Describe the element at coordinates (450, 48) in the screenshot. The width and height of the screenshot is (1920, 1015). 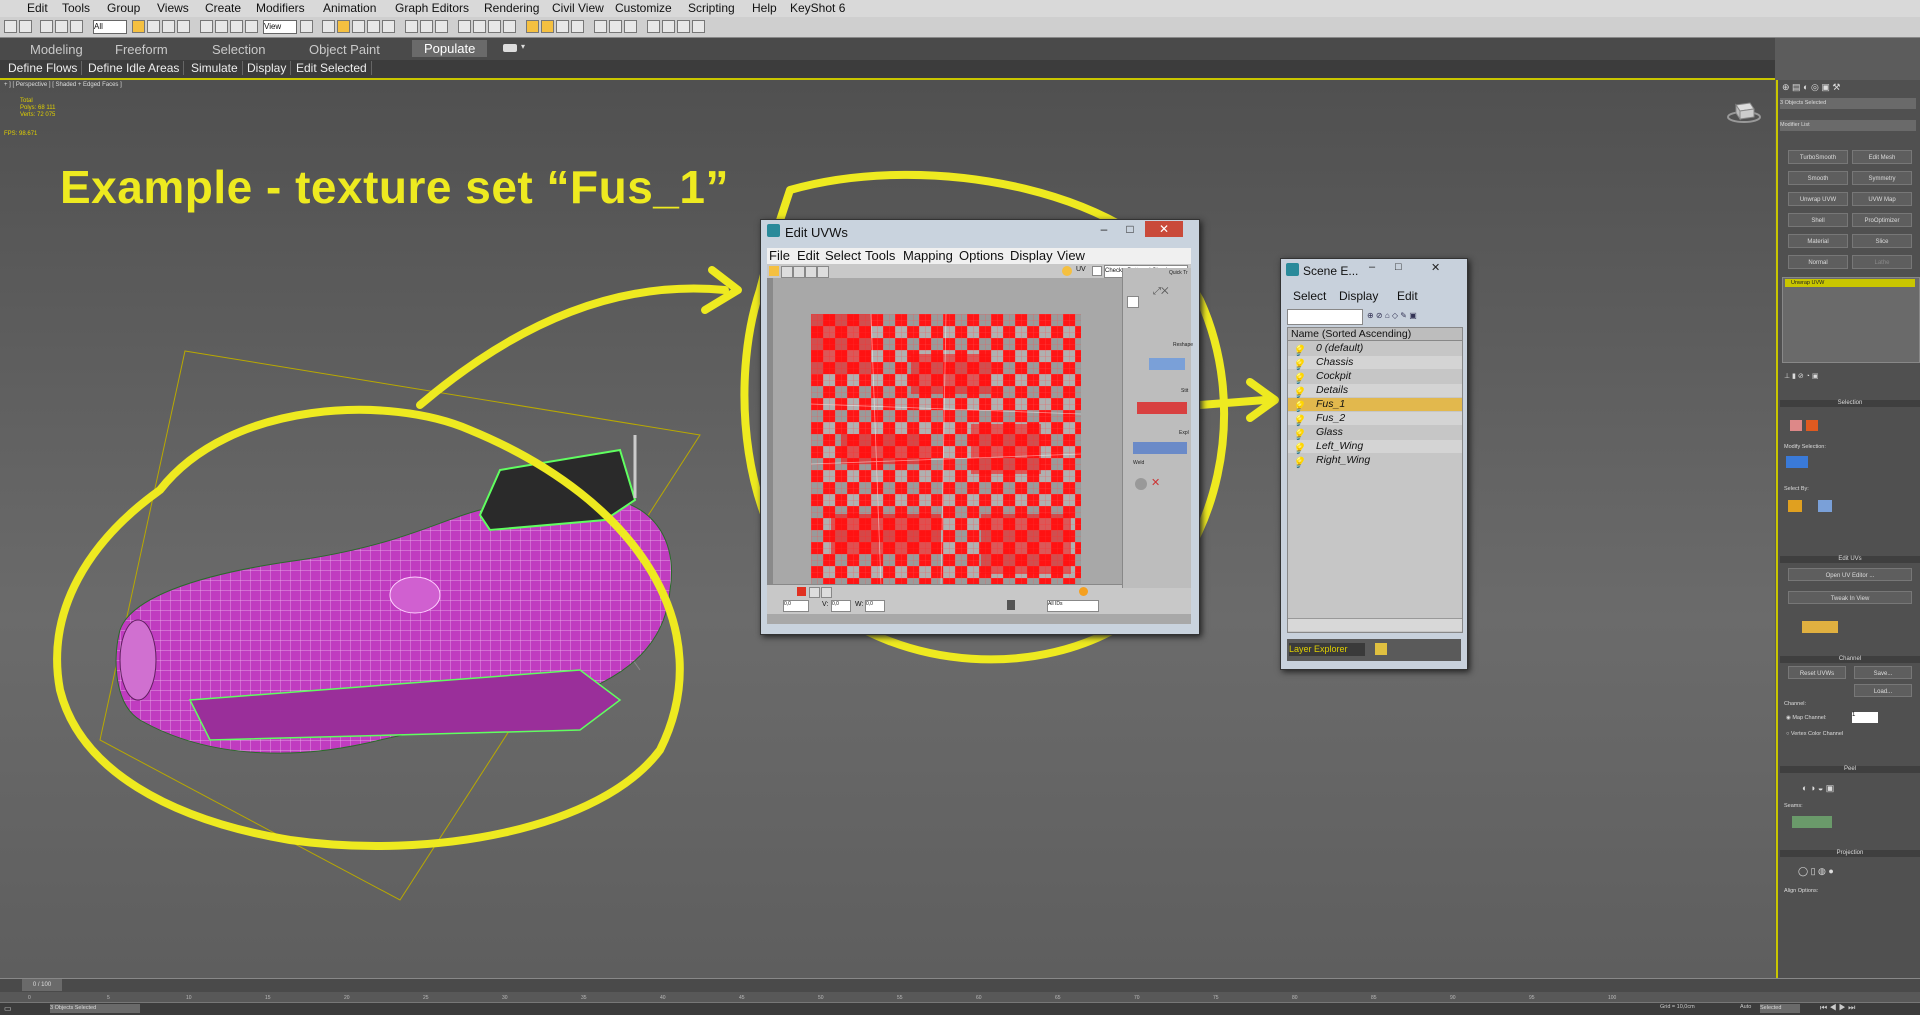
I see `tab-populate: Populate` at that location.